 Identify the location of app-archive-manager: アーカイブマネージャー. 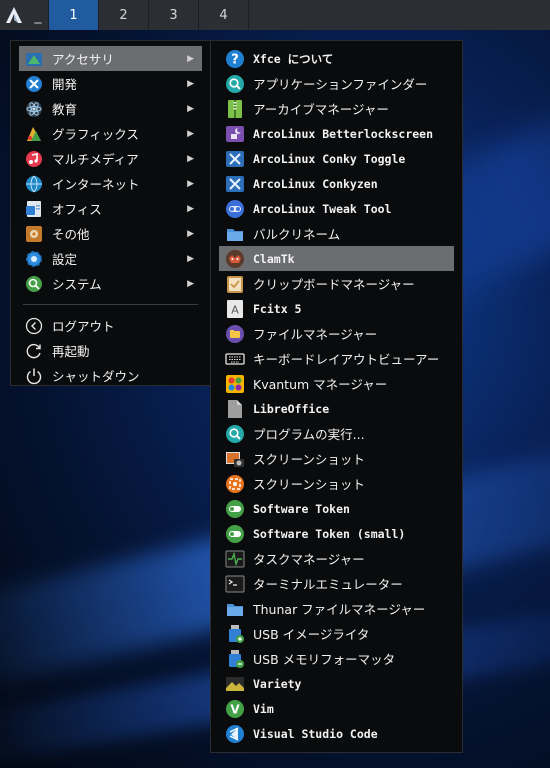
(336, 108).